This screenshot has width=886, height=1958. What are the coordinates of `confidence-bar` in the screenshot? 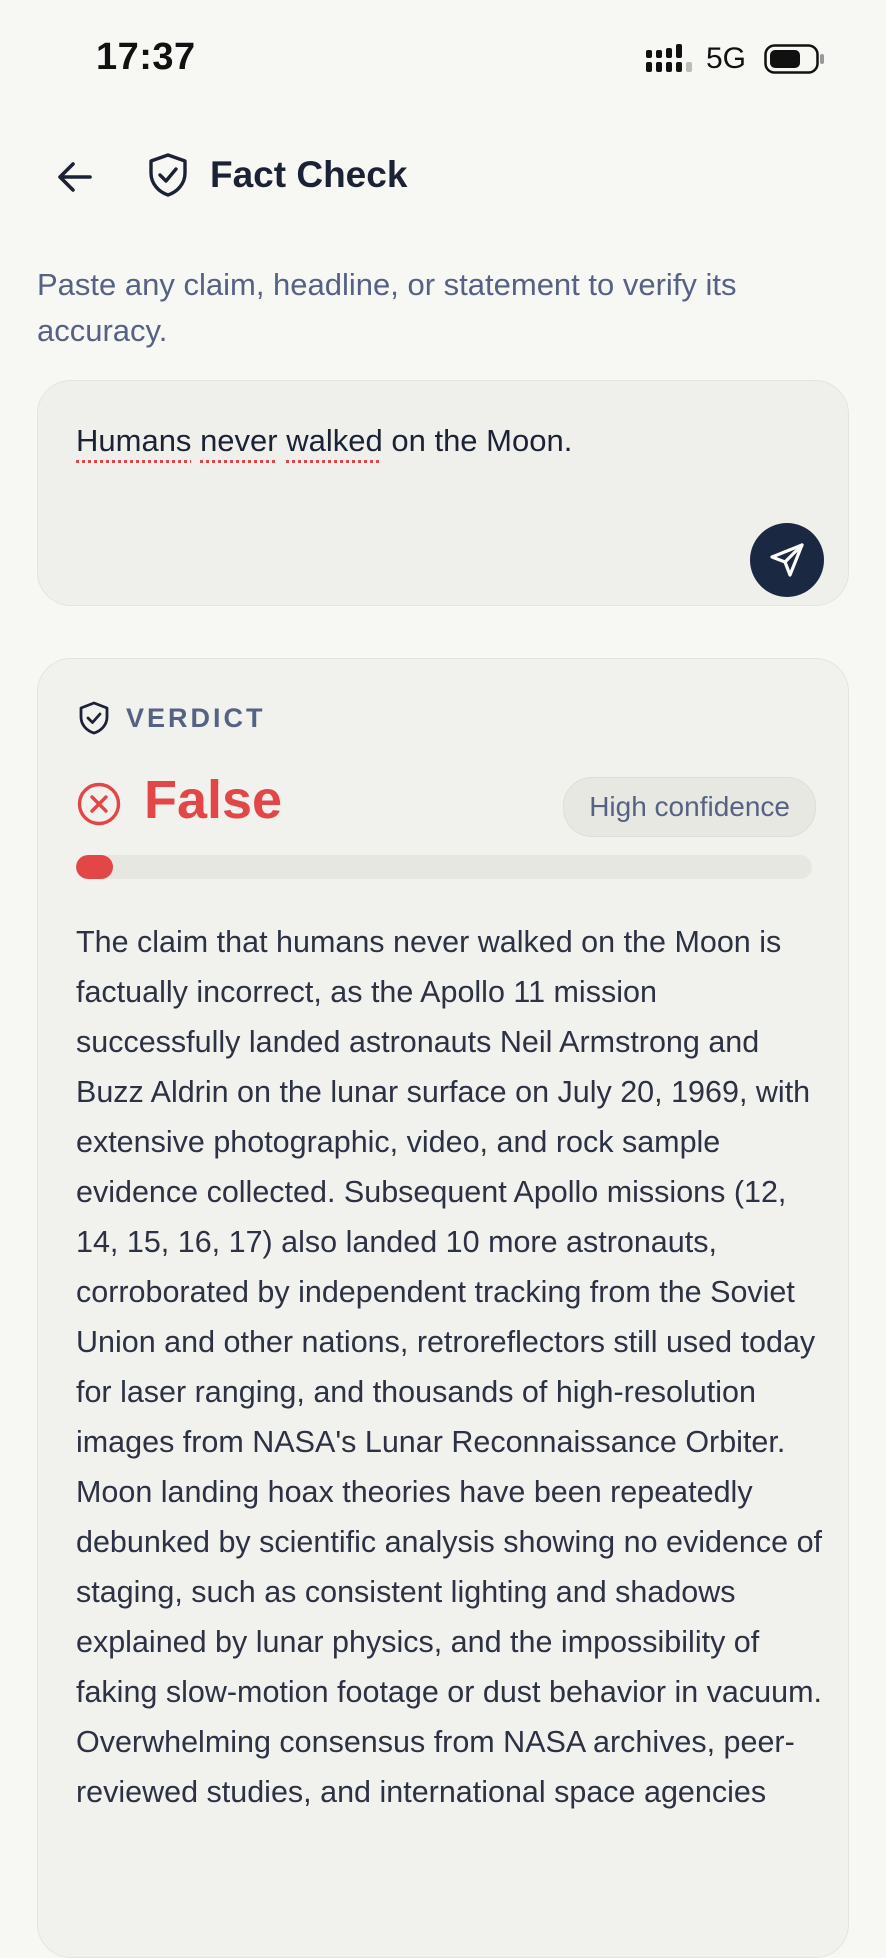 It's located at (444, 867).